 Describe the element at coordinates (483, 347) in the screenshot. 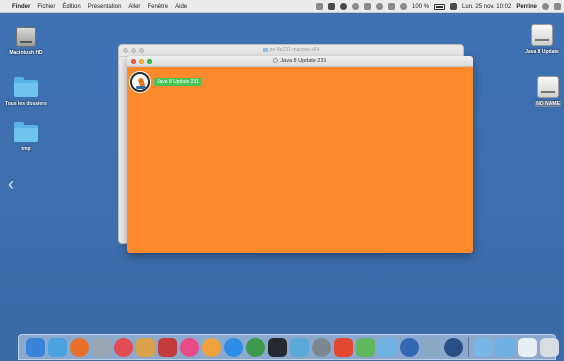

I see `downloads-folder-icon` at that location.